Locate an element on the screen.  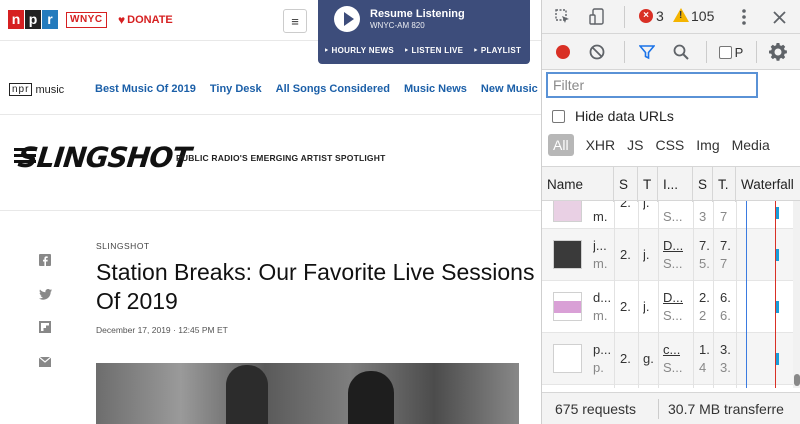
menu-button: ≡ is located at coordinates (295, 21).